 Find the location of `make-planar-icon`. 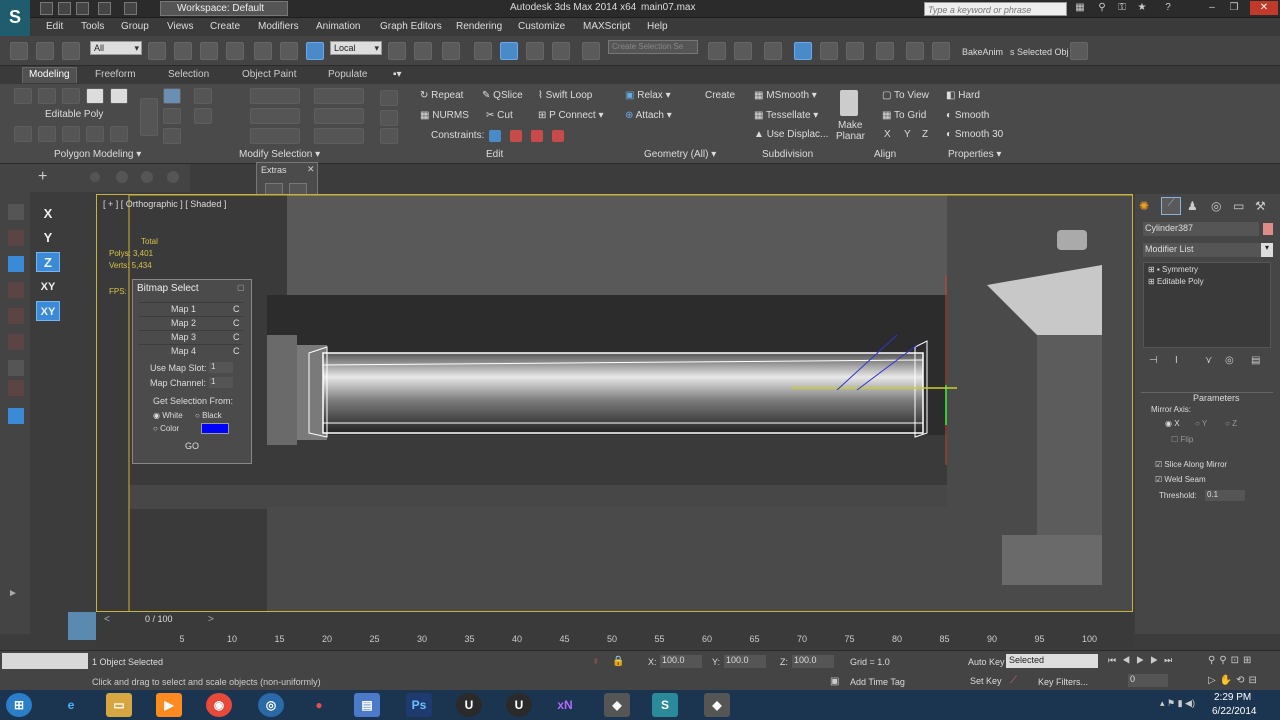

make-planar-icon is located at coordinates (849, 103).